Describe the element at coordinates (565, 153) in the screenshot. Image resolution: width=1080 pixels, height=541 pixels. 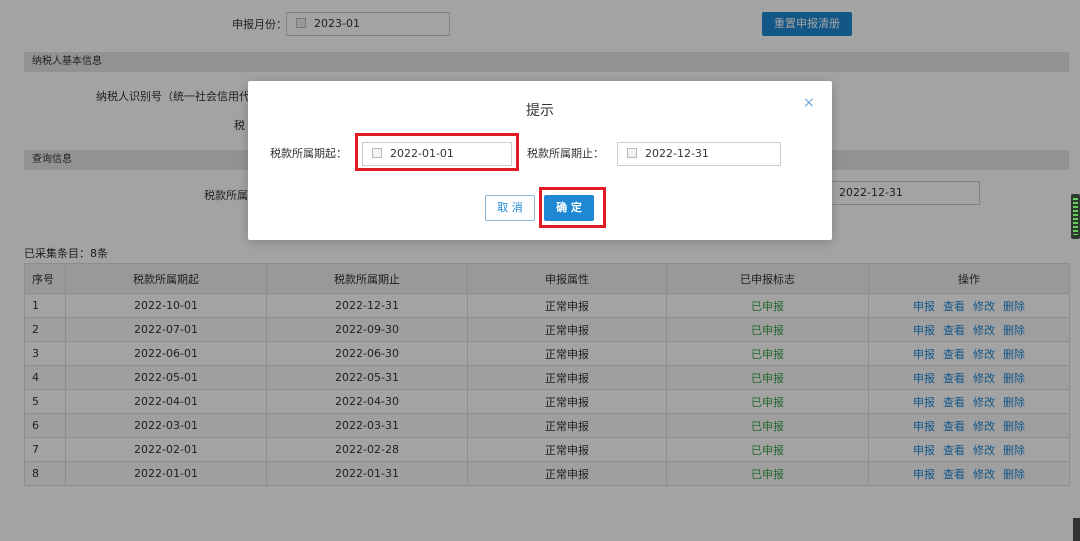
I see `period-end-label: 税款所属期止：` at that location.